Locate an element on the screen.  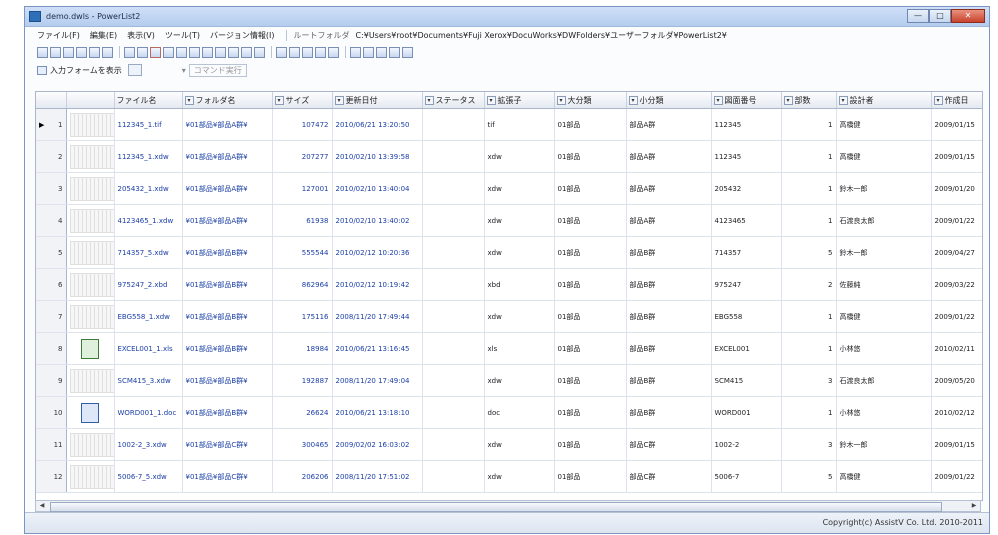
cell-file: 4123465_1.xdw is located at coordinates (148, 220).